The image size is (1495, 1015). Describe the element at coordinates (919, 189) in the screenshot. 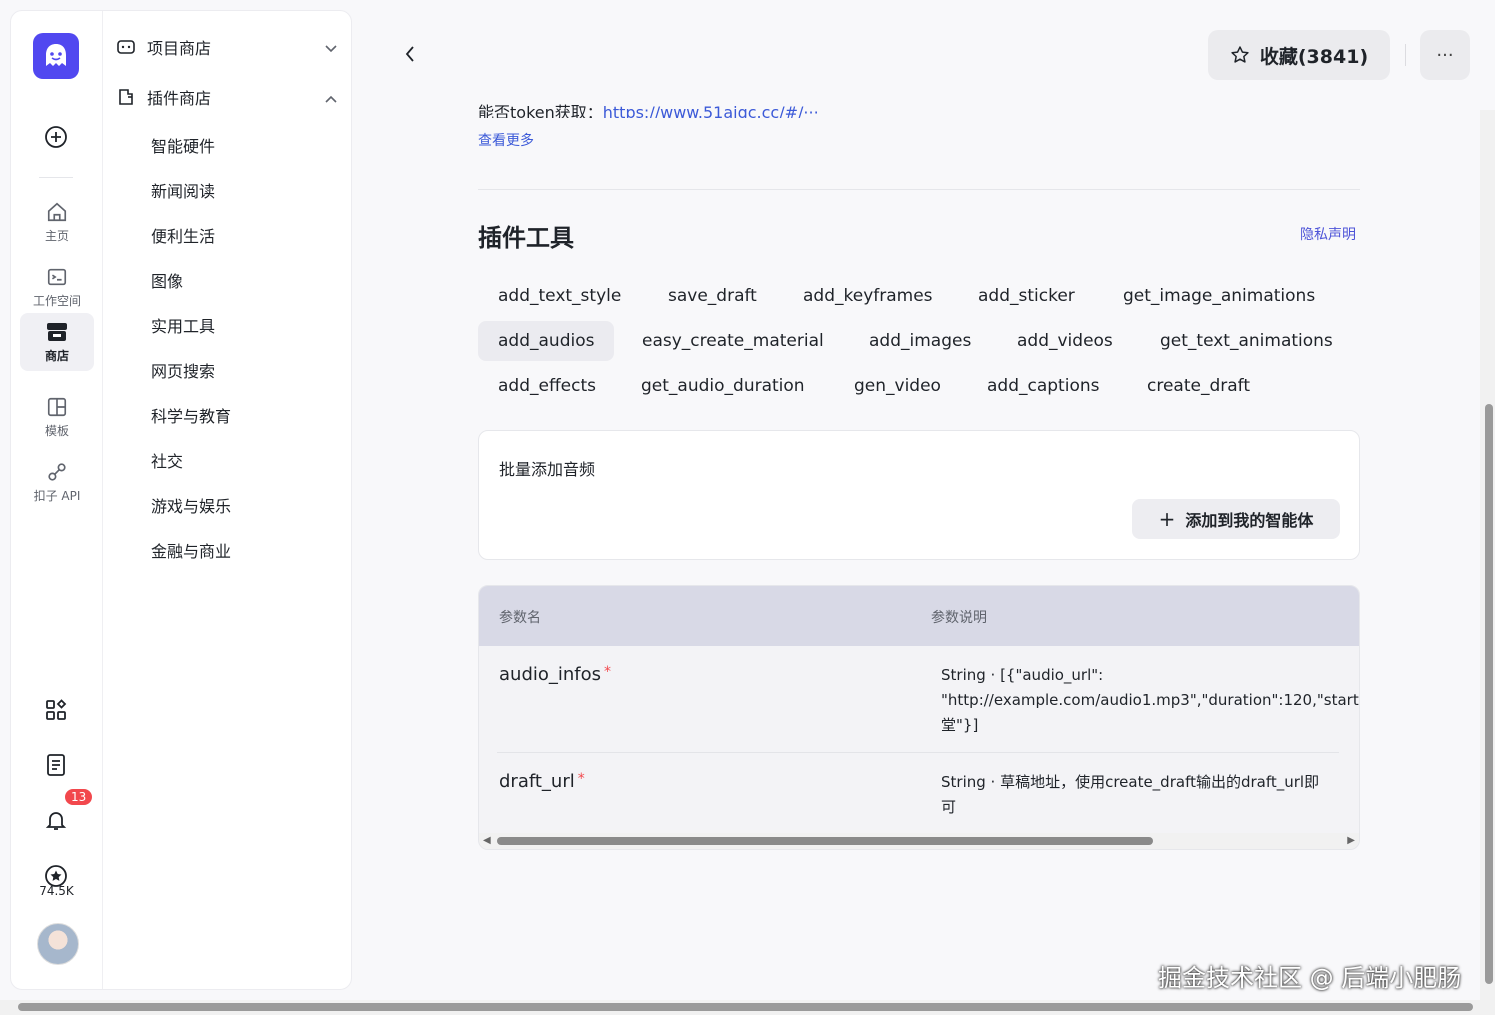

I see `section-divider` at that location.